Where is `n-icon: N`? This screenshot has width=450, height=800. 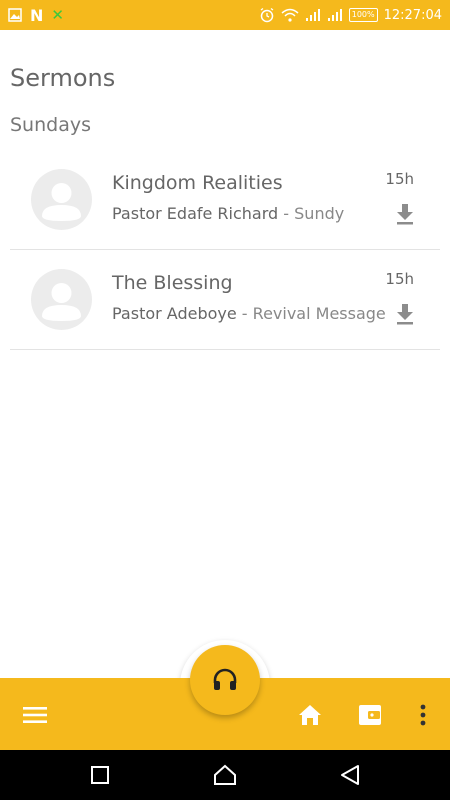
n-icon: N is located at coordinates (37, 15).